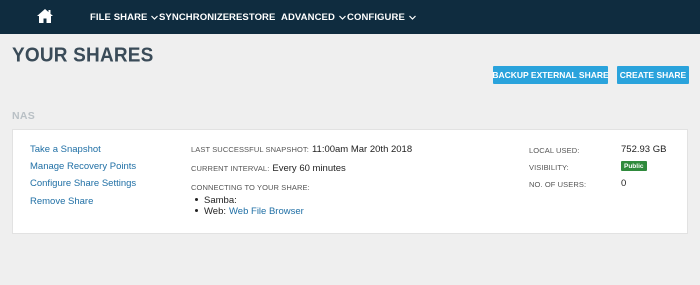 The height and width of the screenshot is (285, 700). What do you see at coordinates (65, 149) in the screenshot?
I see `take-snapshot-link: Take a Snapshot` at bounding box center [65, 149].